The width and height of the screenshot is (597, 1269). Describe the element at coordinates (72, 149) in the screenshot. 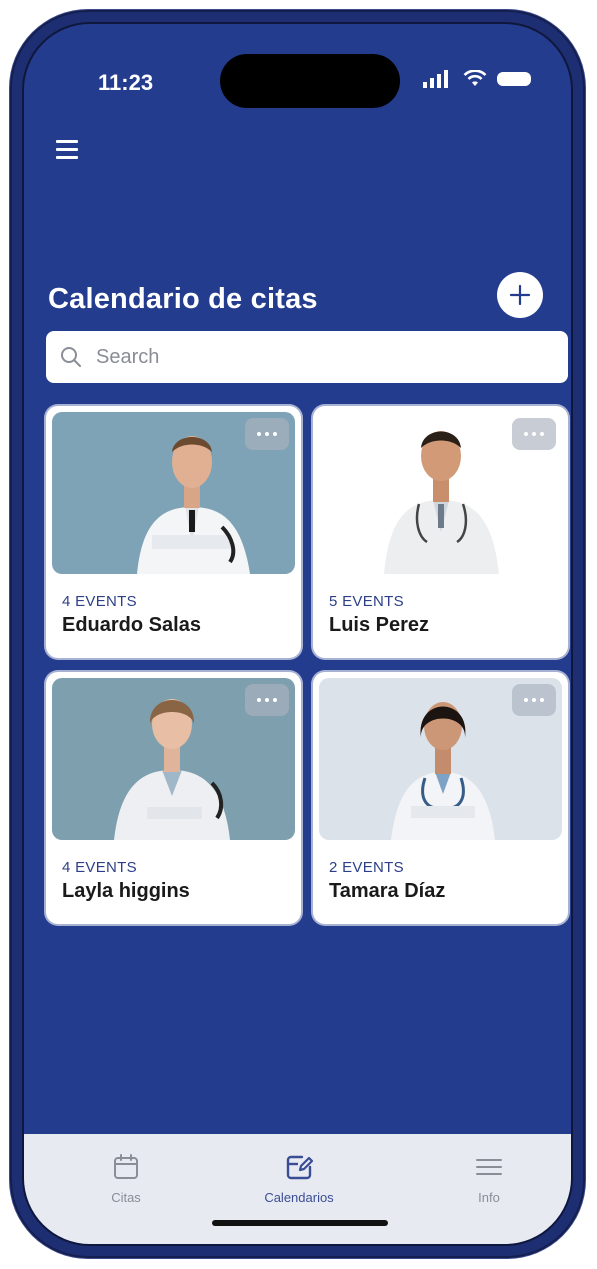

I see `hamburger-menu-icon` at that location.